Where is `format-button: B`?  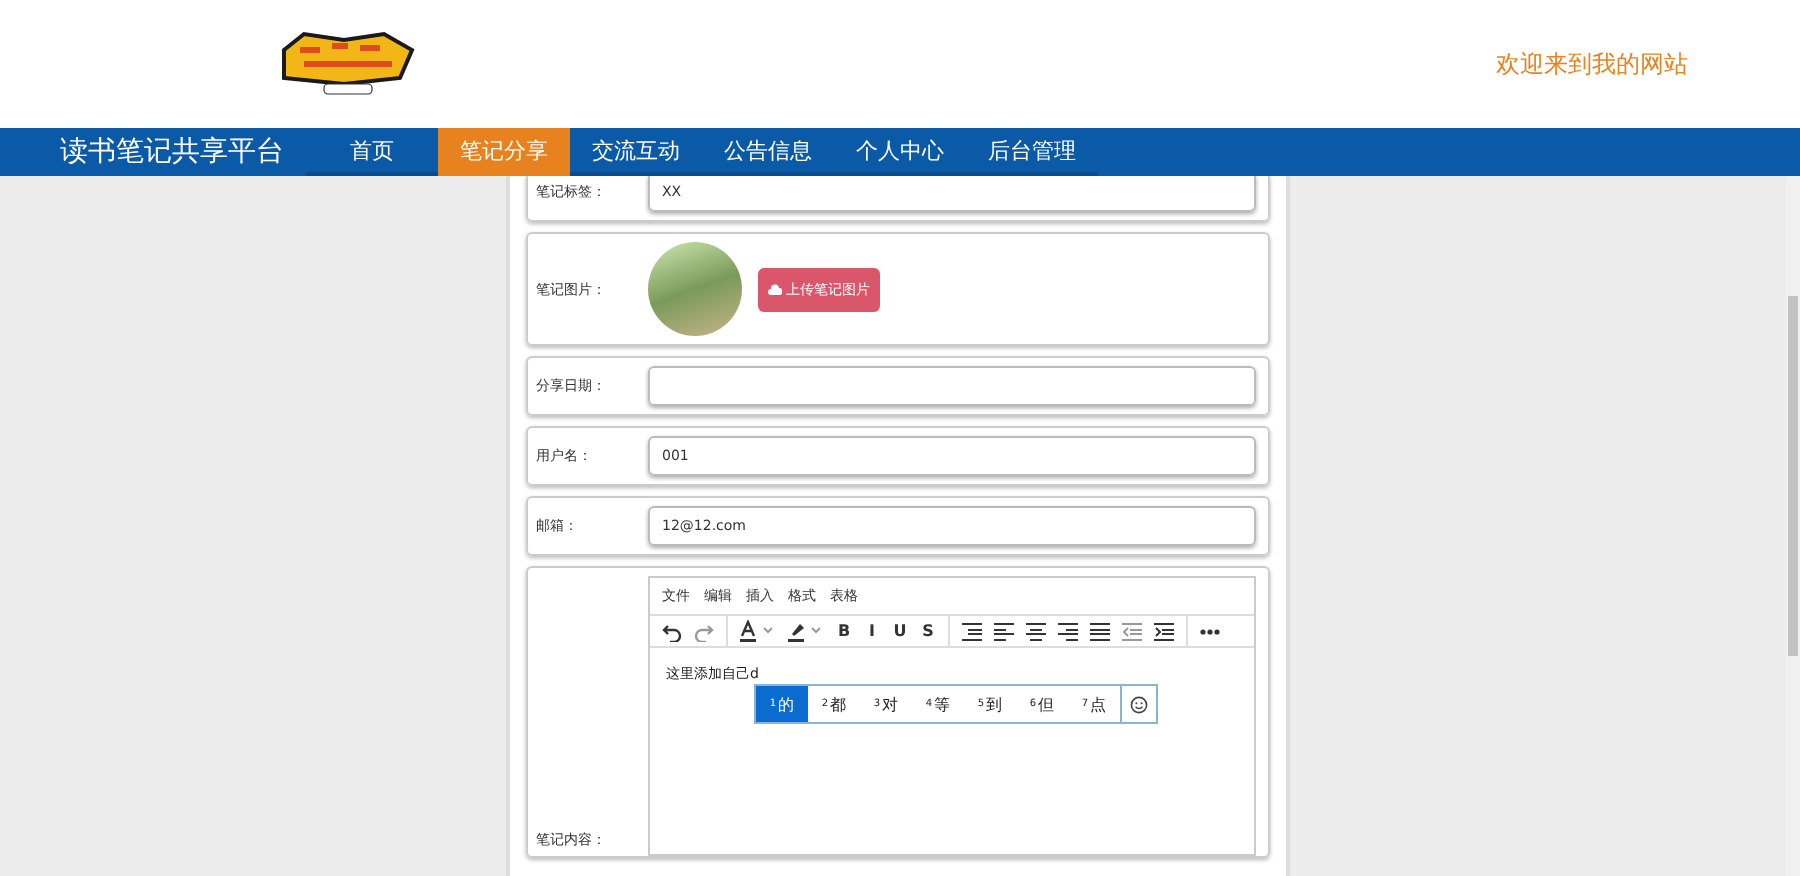
format-button: B is located at coordinates (844, 631).